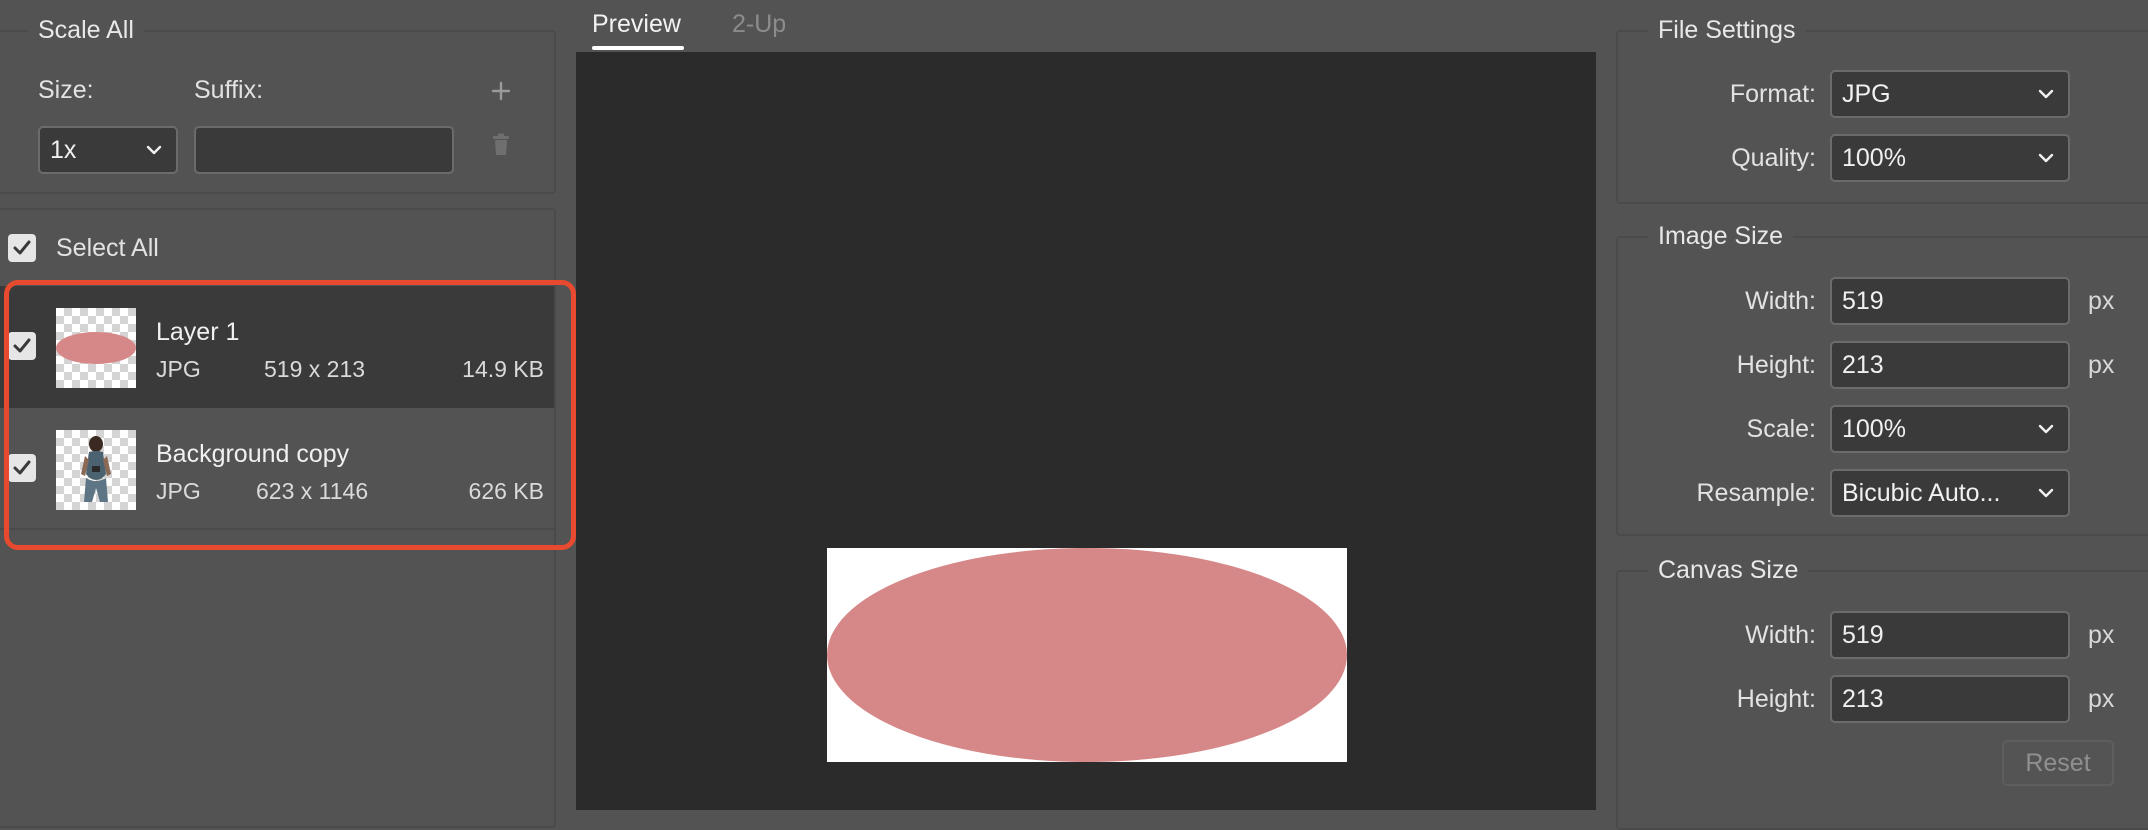 The image size is (2148, 830). What do you see at coordinates (1874, 428) in the screenshot?
I see `scale-select-value: 100%` at bounding box center [1874, 428].